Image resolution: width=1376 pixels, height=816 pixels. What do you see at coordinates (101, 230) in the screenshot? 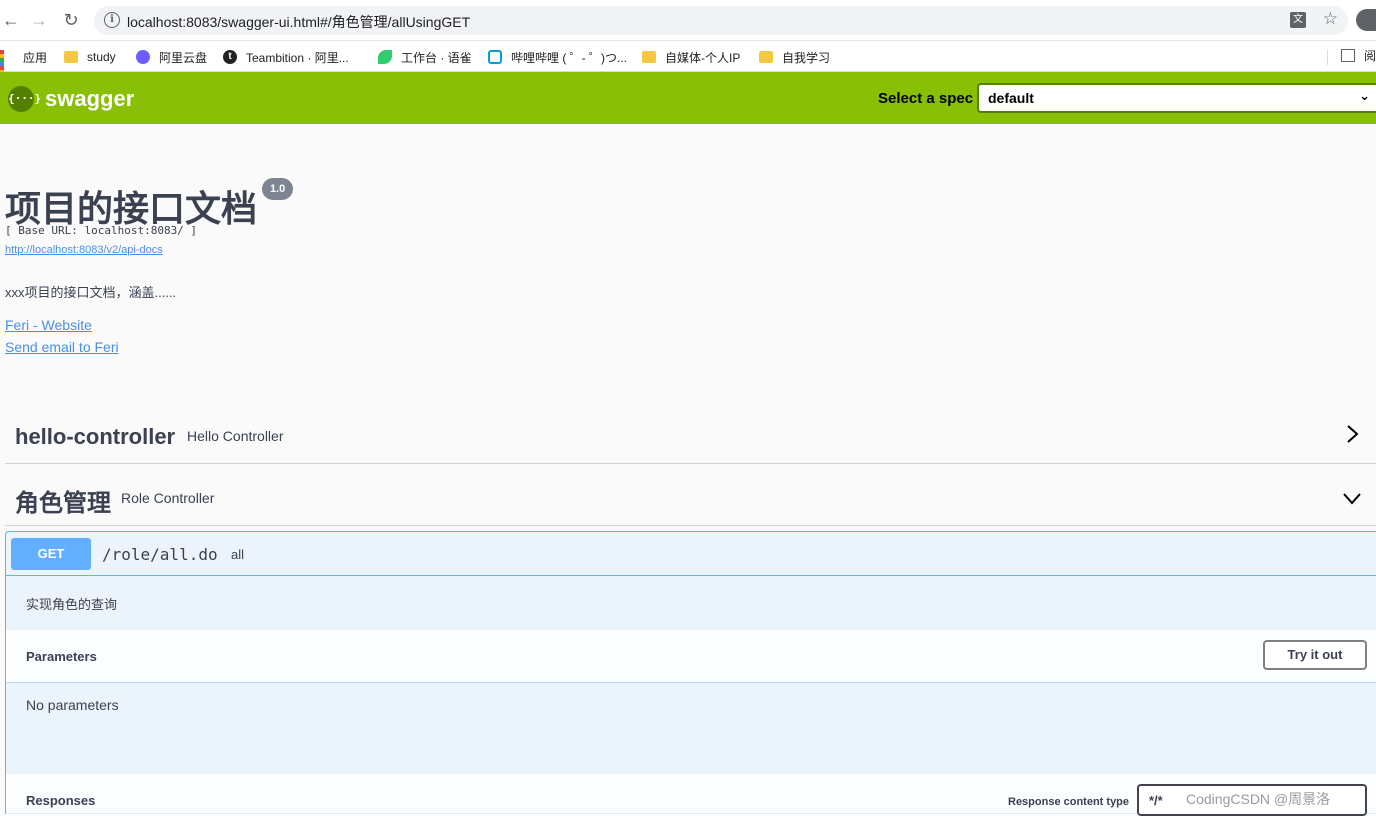
I see `base-url: [ Base URL: localhost:8083/ ]` at bounding box center [101, 230].